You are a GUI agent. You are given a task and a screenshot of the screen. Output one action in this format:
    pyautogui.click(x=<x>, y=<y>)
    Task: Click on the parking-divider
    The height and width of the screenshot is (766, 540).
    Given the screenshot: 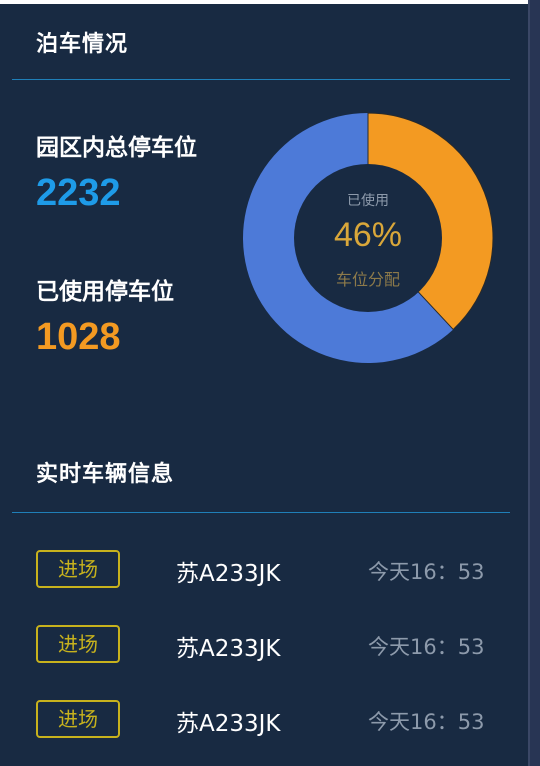 What is the action you would take?
    pyautogui.click(x=261, y=79)
    